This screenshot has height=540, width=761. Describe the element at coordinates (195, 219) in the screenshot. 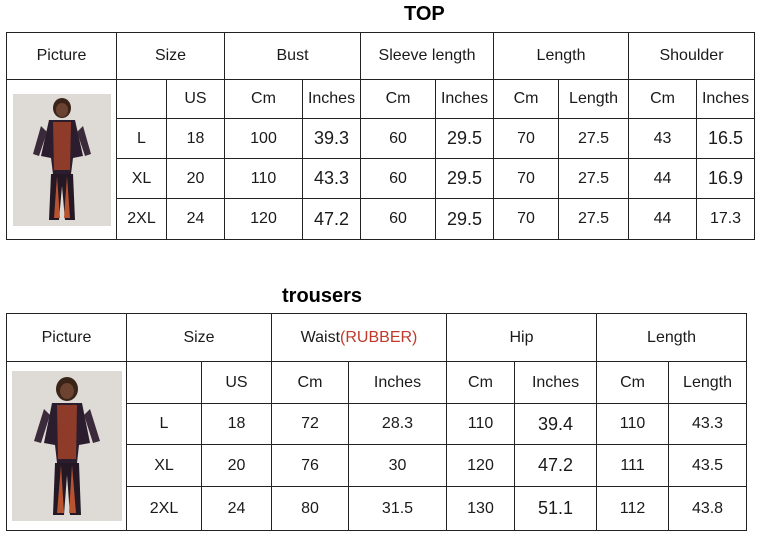

I see `top-cell: 24` at that location.